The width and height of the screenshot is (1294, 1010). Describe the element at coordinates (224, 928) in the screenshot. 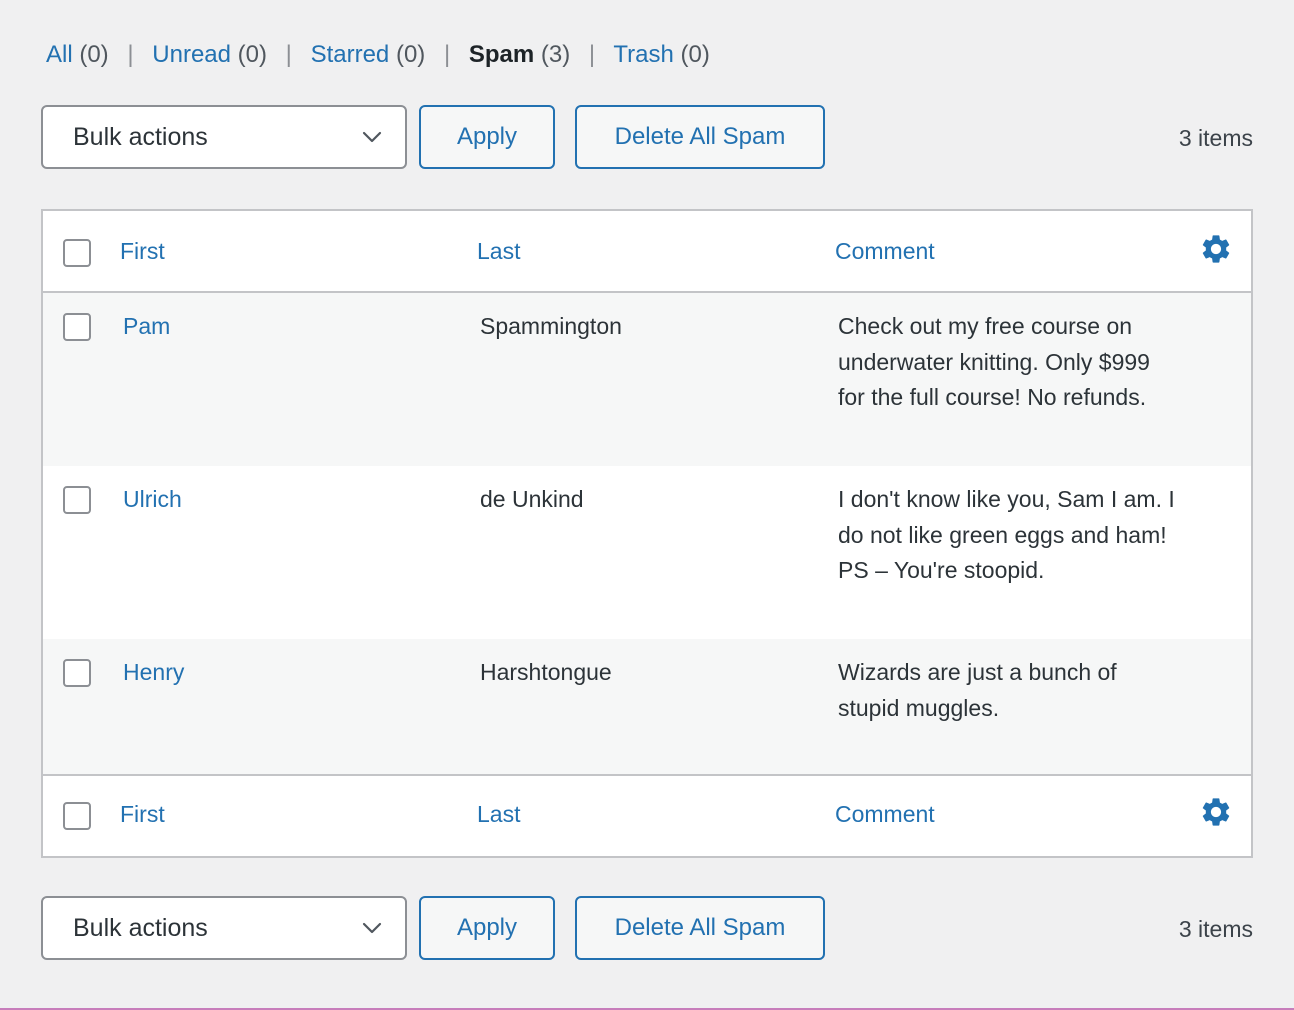

I see `bulk-actions-select-bottom: Bulk actions` at that location.